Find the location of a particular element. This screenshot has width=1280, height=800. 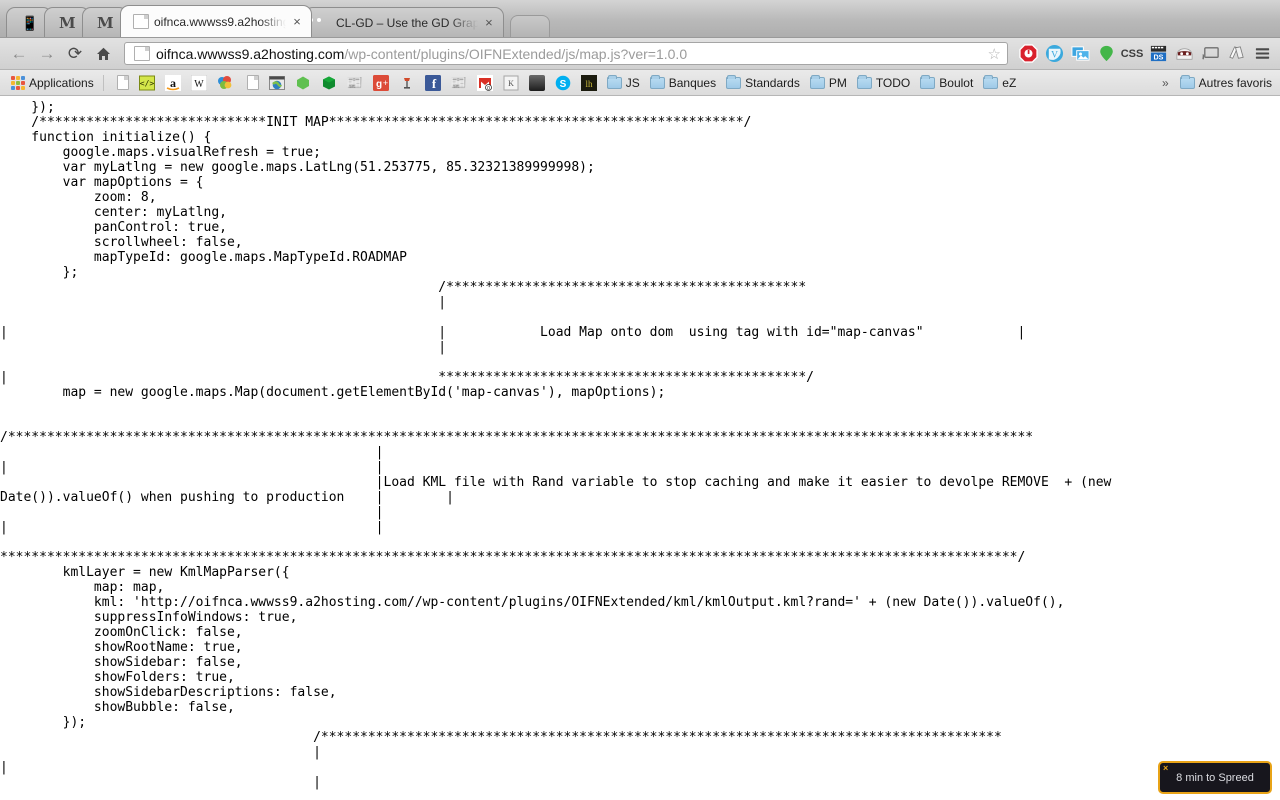

new-tab-button is located at coordinates (530, 26).